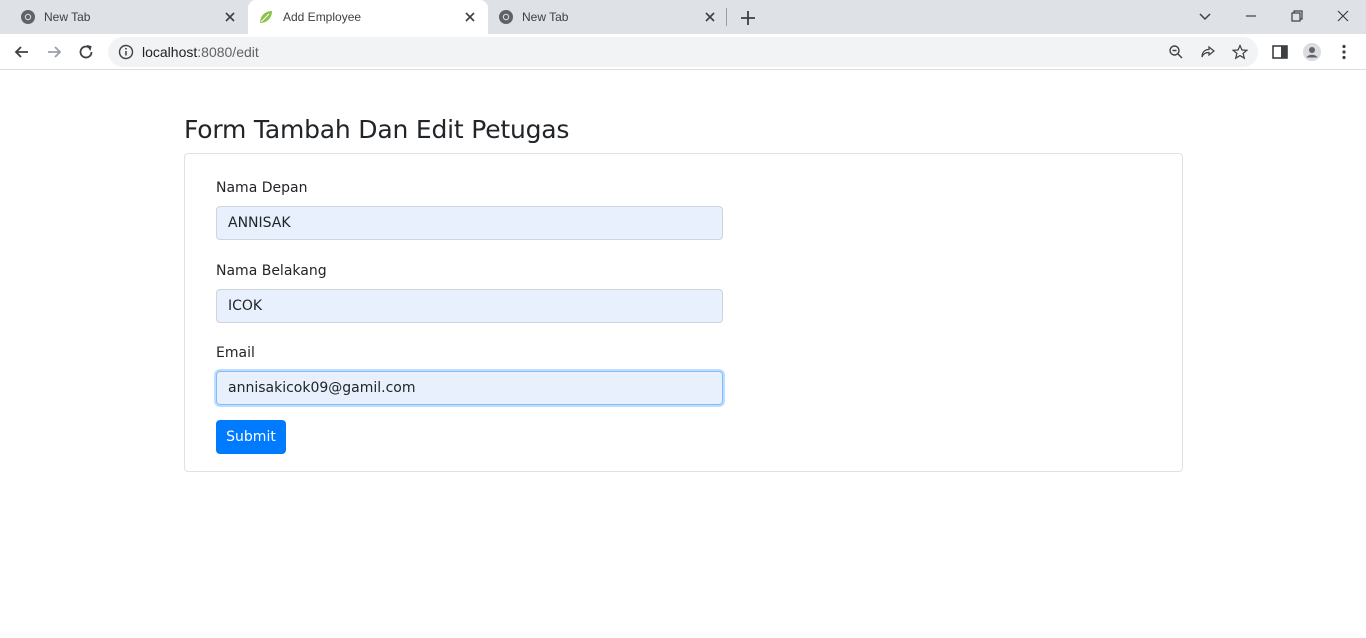  I want to click on last-name-label: Nama Belakang, so click(271, 271).